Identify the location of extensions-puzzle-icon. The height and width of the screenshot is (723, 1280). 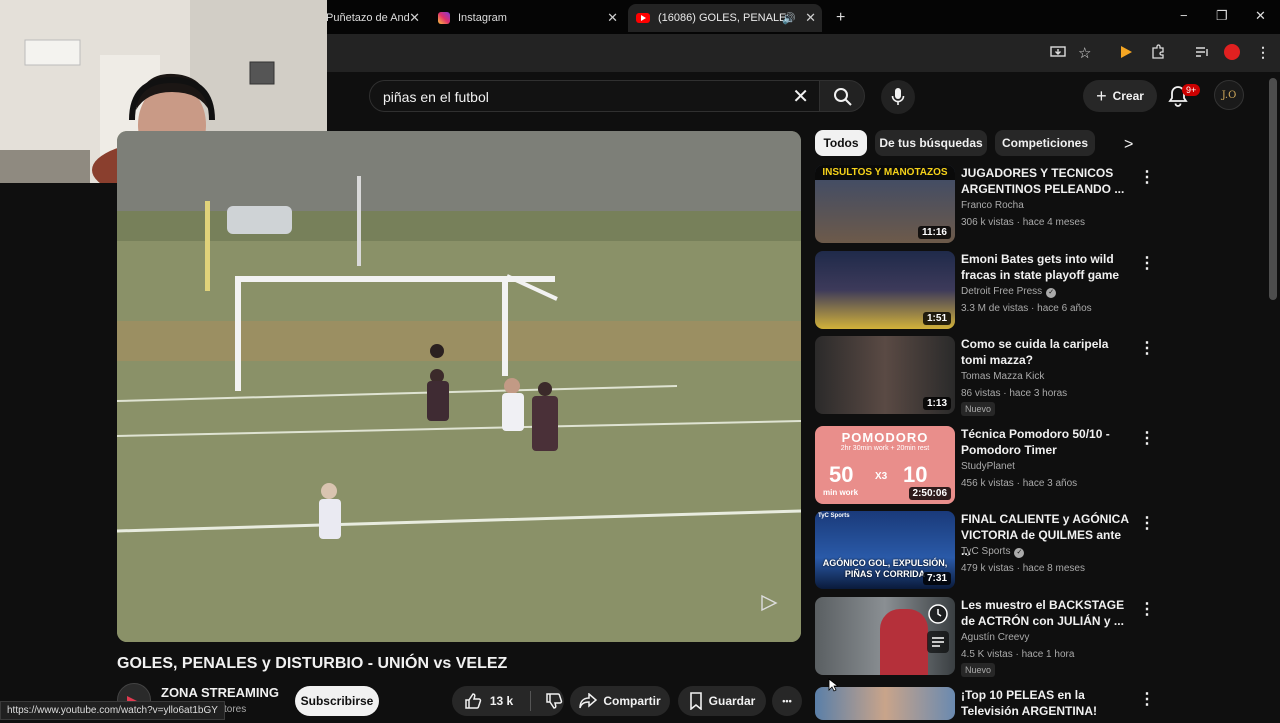
(1158, 52).